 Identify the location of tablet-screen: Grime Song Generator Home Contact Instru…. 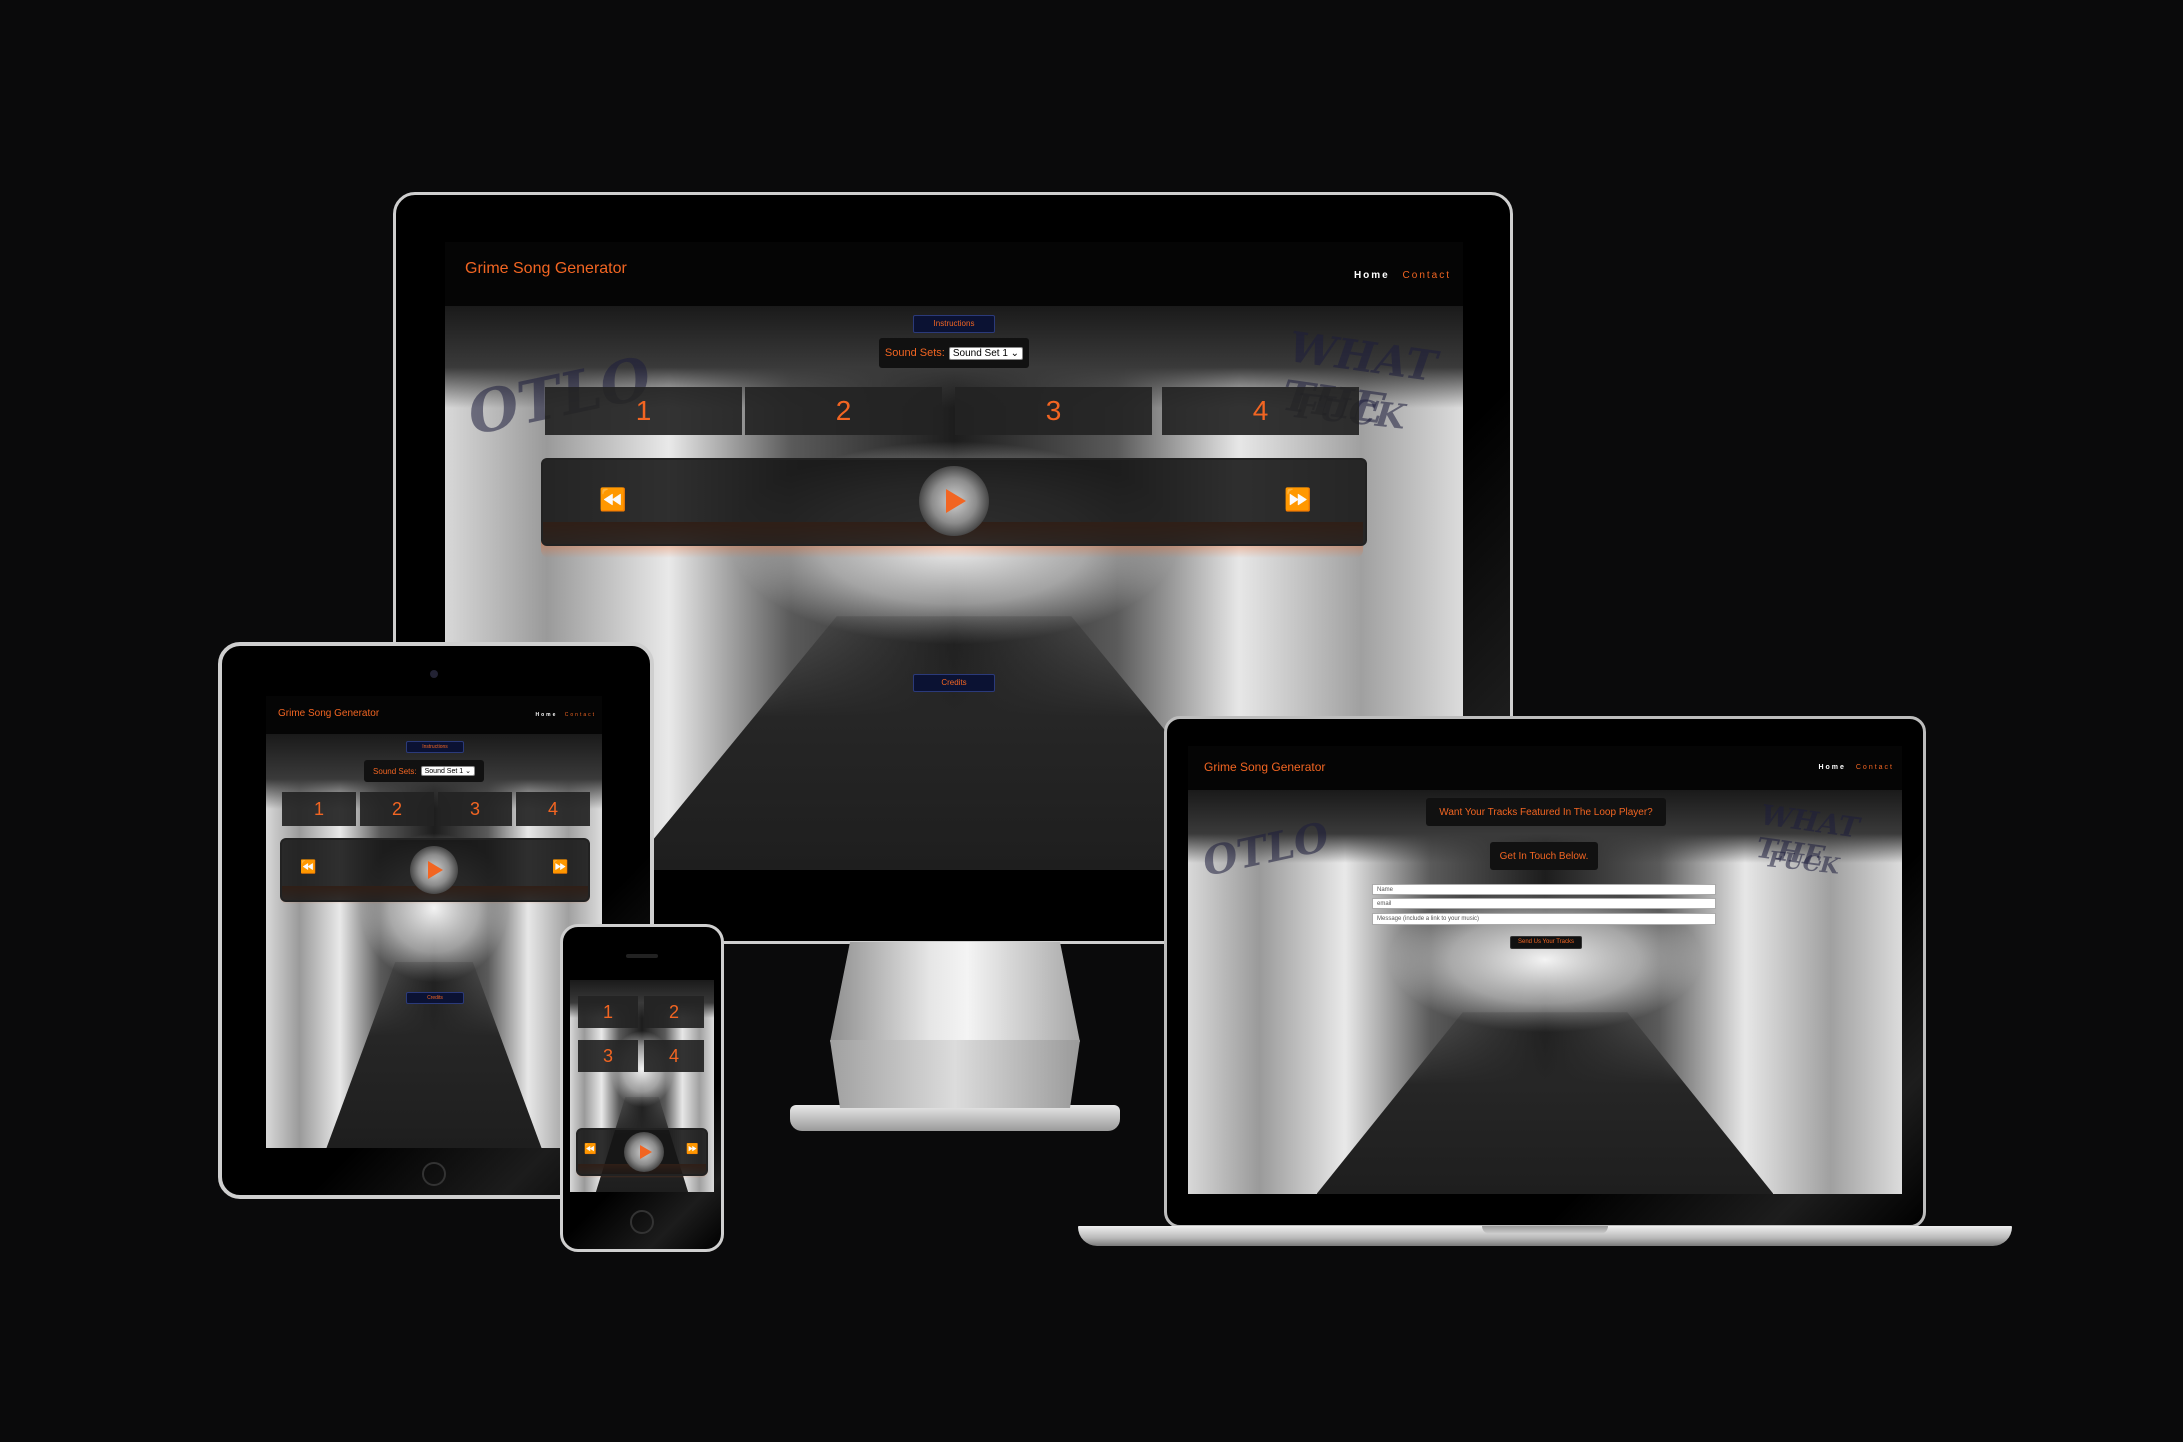
(434, 922).